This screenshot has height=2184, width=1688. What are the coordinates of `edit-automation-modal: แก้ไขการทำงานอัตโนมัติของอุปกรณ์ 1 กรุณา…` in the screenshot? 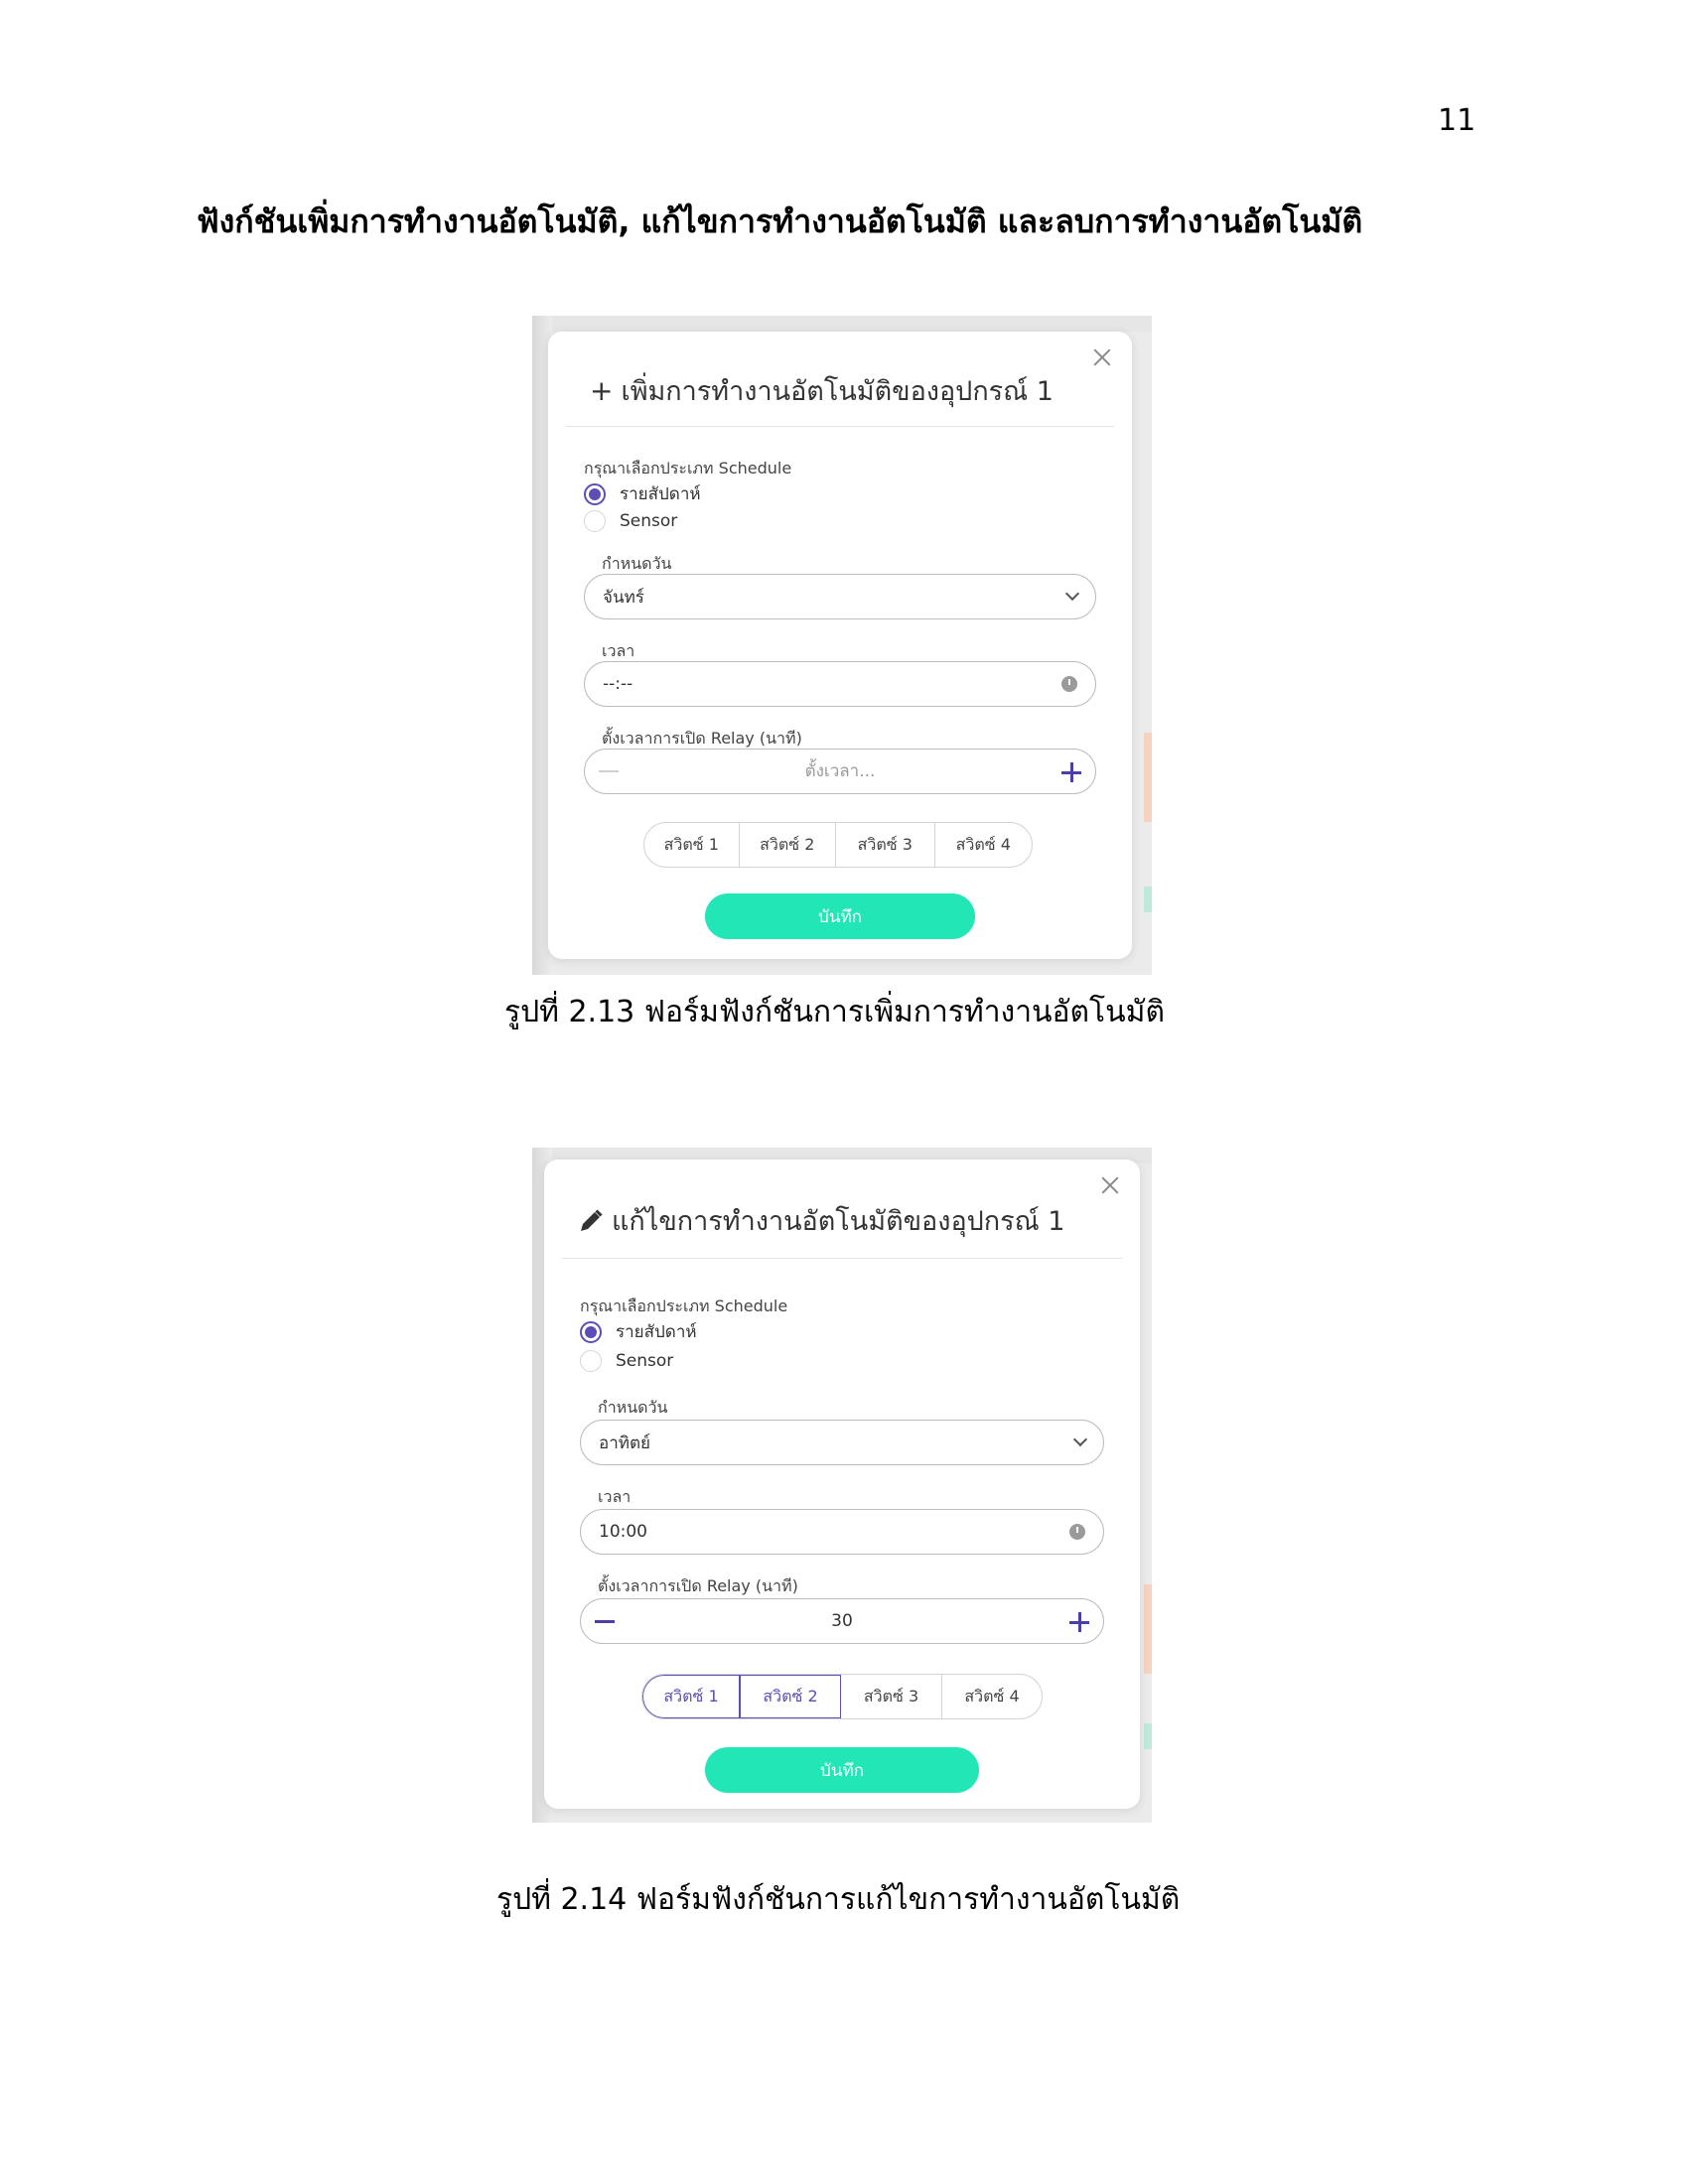 It's located at (842, 1484).